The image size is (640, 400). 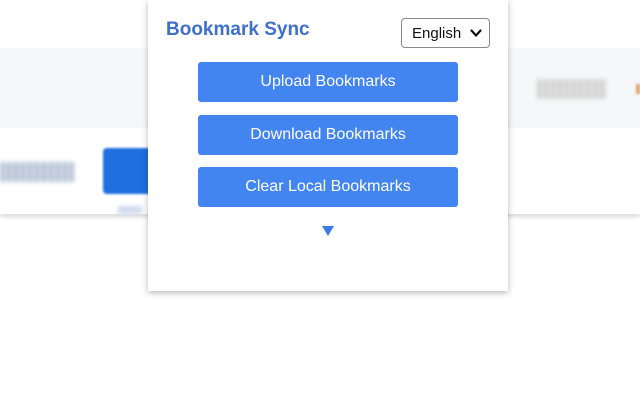 I want to click on download-bookmarks-button: Download Bookmarks, so click(x=328, y=135).